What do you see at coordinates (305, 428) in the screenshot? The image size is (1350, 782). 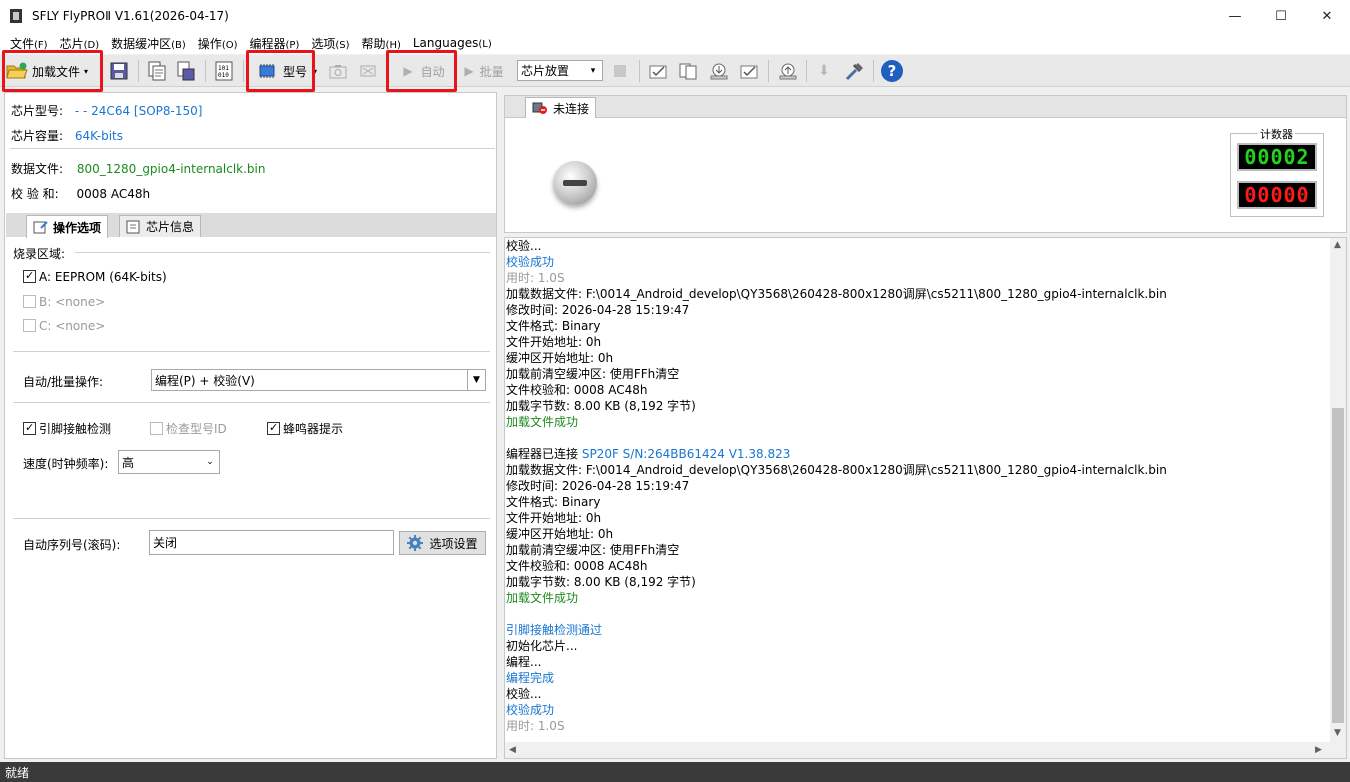 I see `buzzer-checkbox: 蜂鸣器提示` at bounding box center [305, 428].